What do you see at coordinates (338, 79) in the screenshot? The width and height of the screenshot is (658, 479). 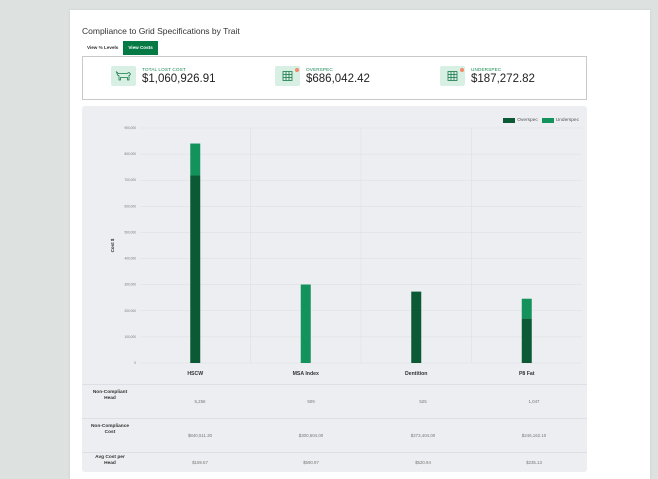 I see `kpi-value: $686,042.42` at bounding box center [338, 79].